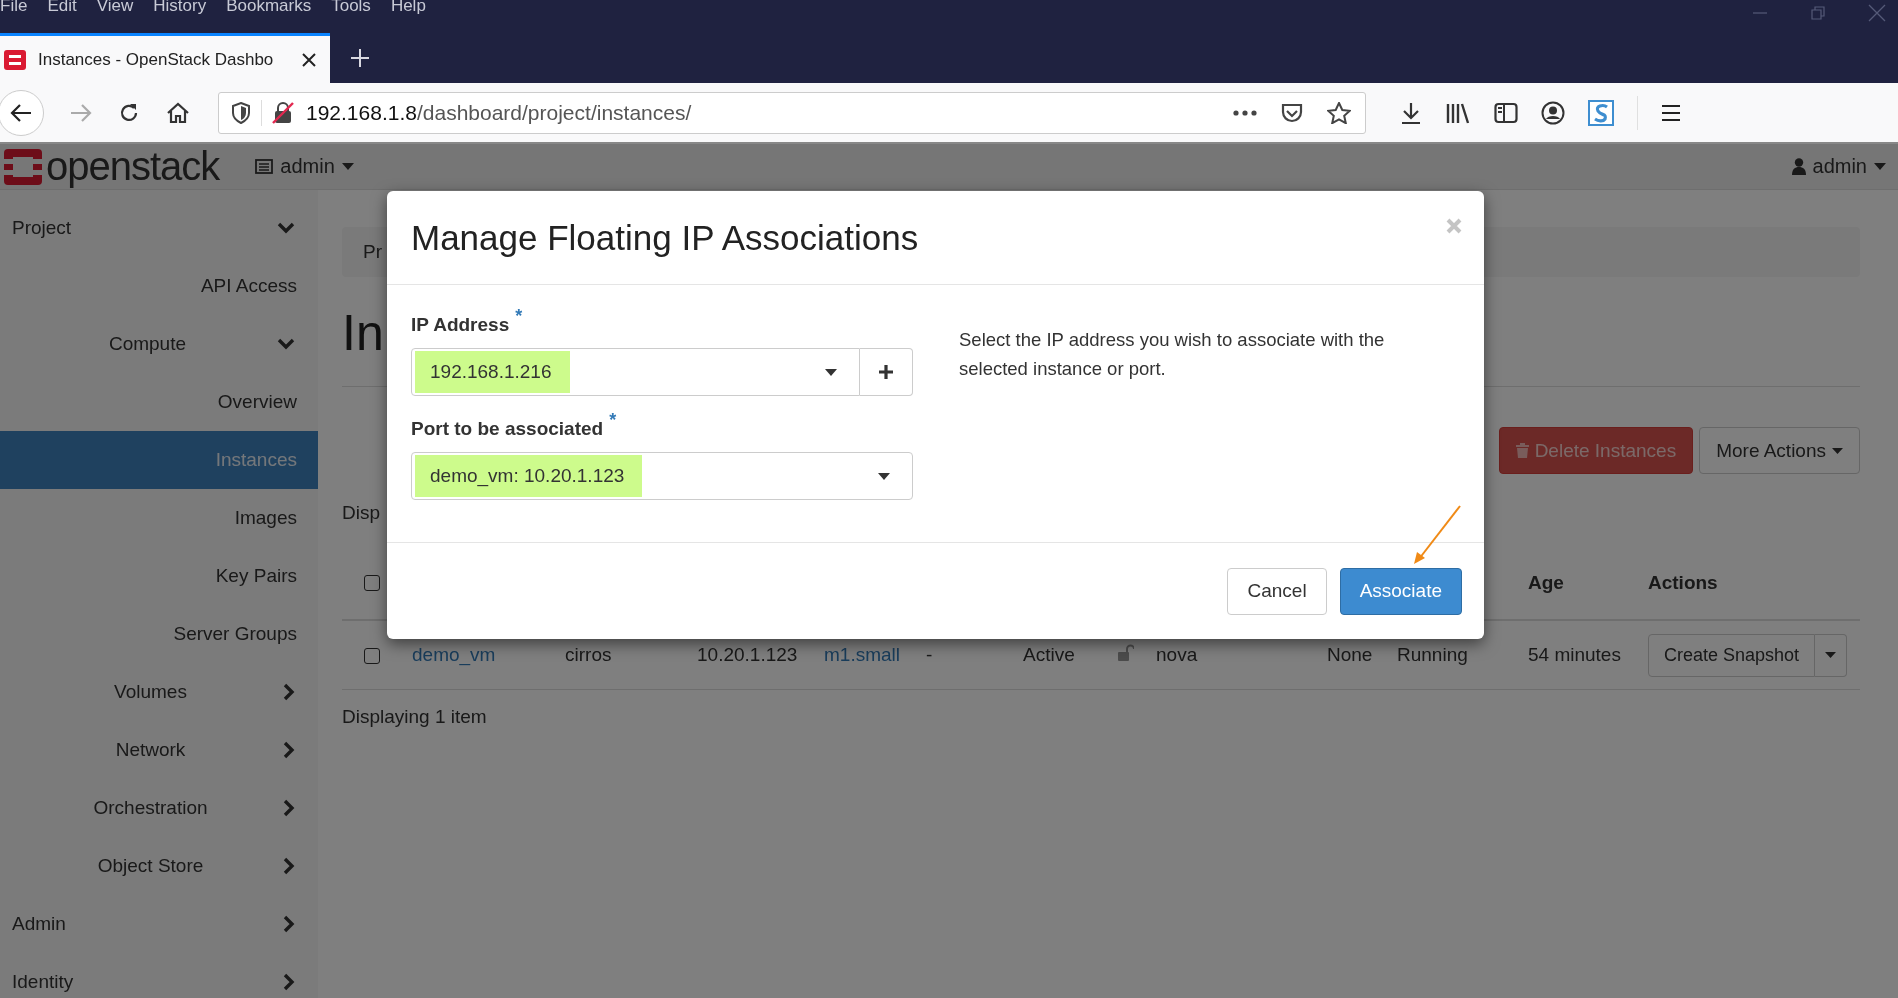  What do you see at coordinates (159, 808) in the screenshot?
I see `sidebar-group: Orchestration` at bounding box center [159, 808].